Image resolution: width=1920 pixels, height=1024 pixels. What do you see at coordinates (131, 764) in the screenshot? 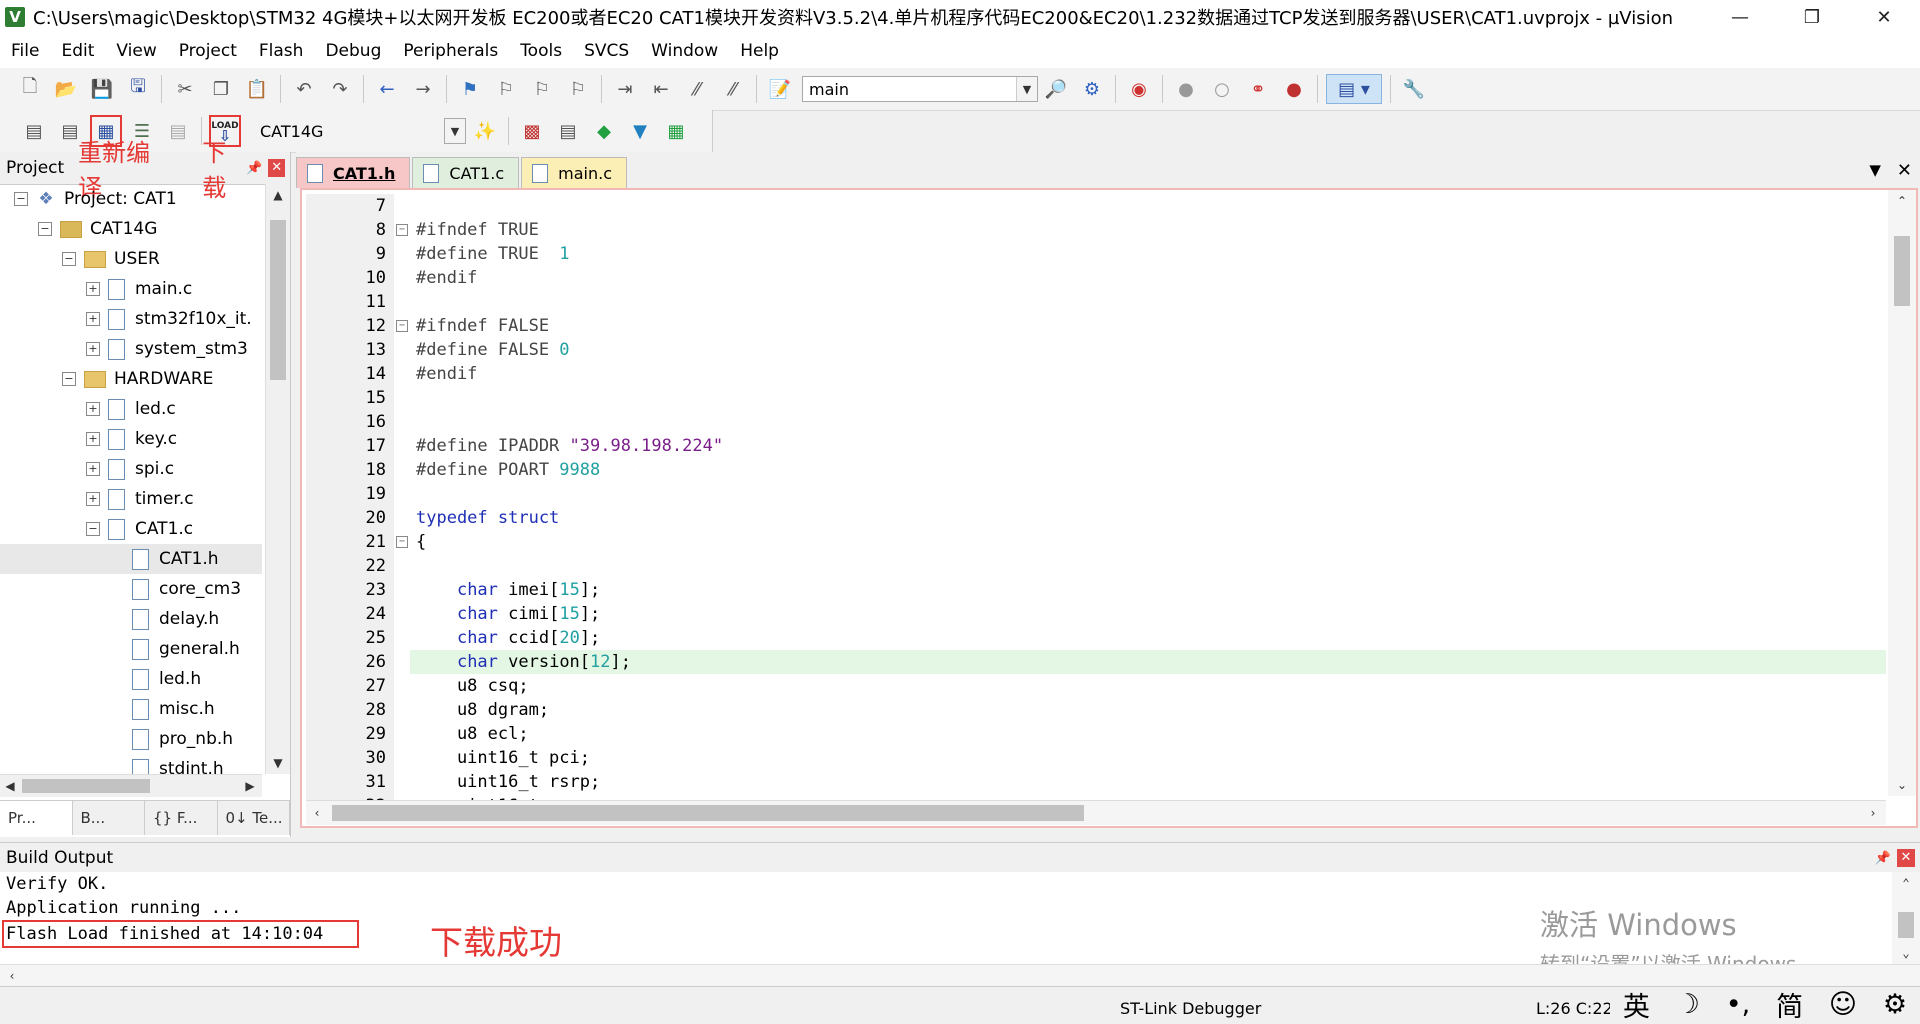
I see `tree-item: stdint.h` at bounding box center [131, 764].